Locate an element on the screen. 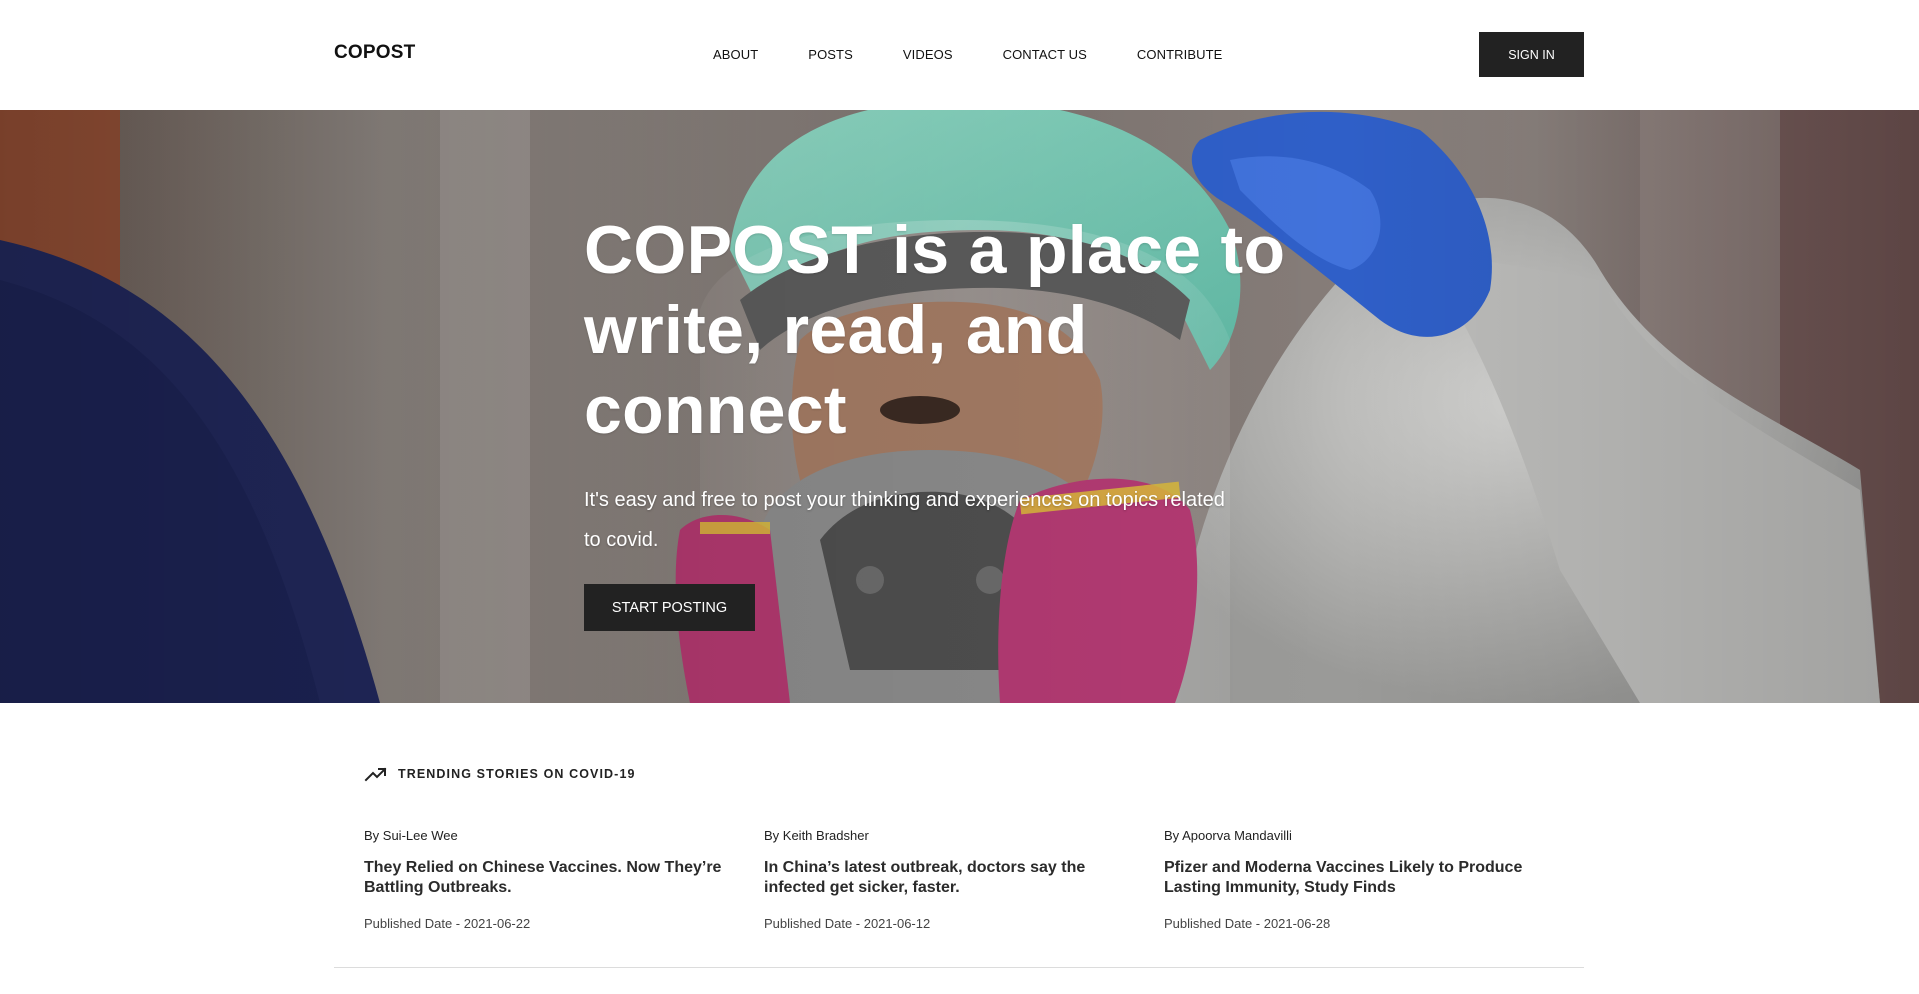  main-nav: ABOUT POSTS VIDEOS CONTACT US CONTRIBUTE is located at coordinates (967, 54).